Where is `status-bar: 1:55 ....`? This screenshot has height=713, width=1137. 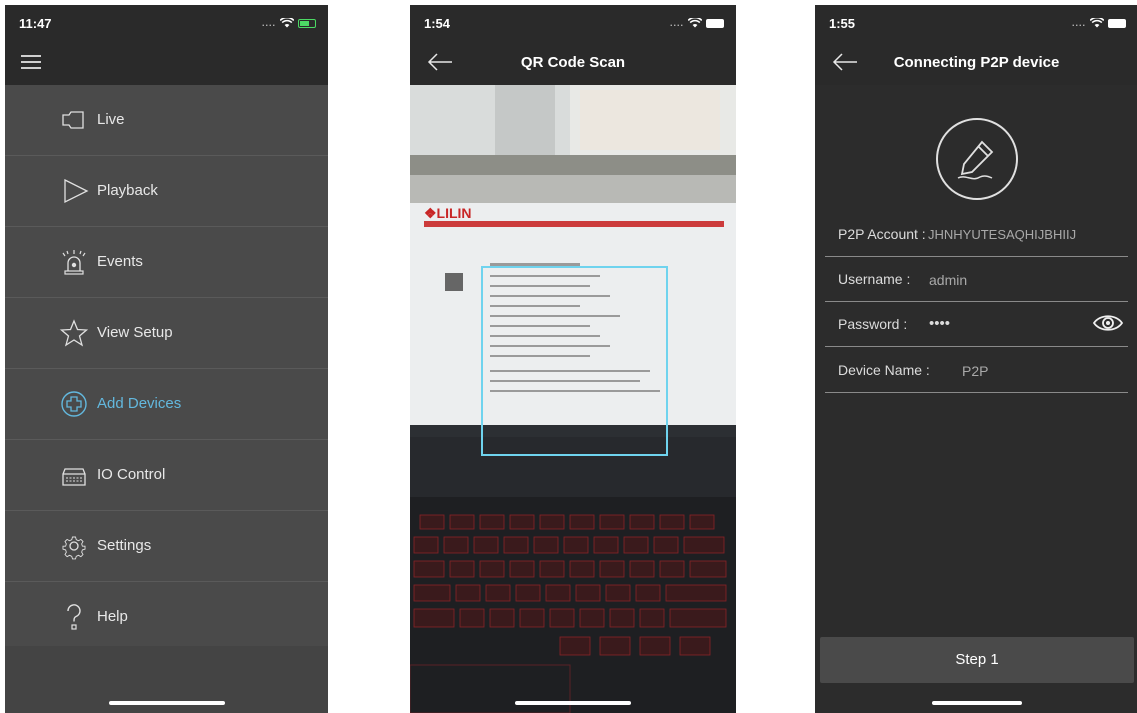 status-bar: 1:55 .... is located at coordinates (976, 23).